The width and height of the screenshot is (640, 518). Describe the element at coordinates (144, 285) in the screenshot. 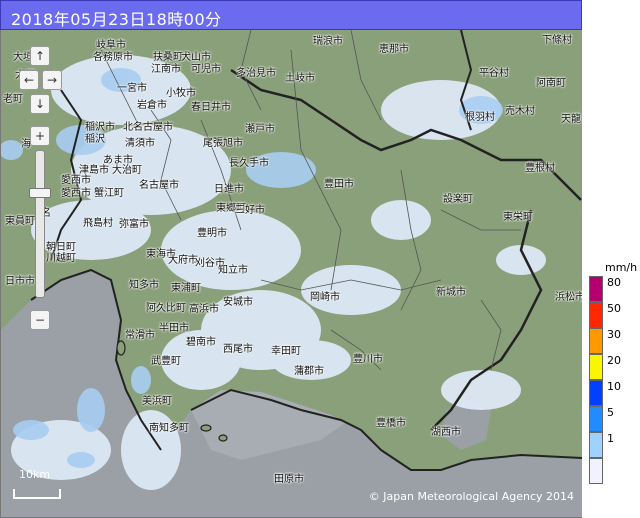

I see `place-label: 知多市` at that location.